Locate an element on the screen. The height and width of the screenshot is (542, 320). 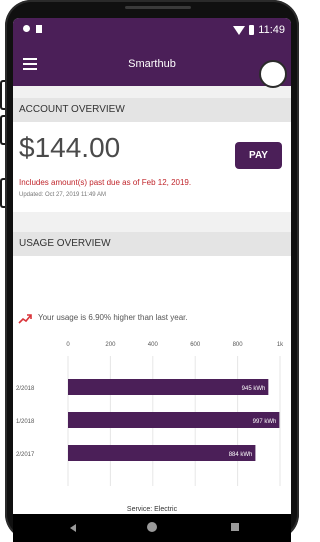
phone-speaker is located at coordinates (158, 7).